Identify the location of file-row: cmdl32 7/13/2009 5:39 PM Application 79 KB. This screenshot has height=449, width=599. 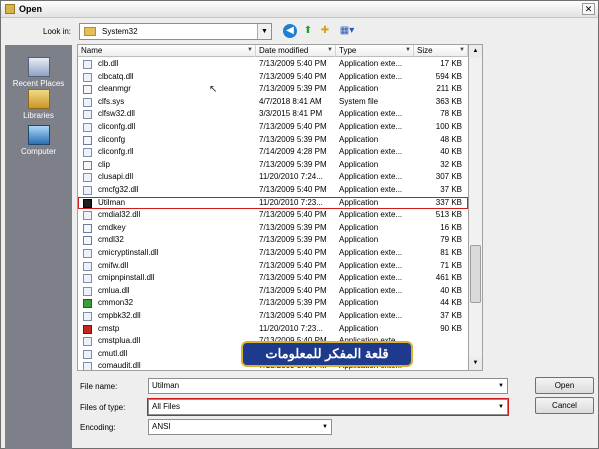
(273, 240).